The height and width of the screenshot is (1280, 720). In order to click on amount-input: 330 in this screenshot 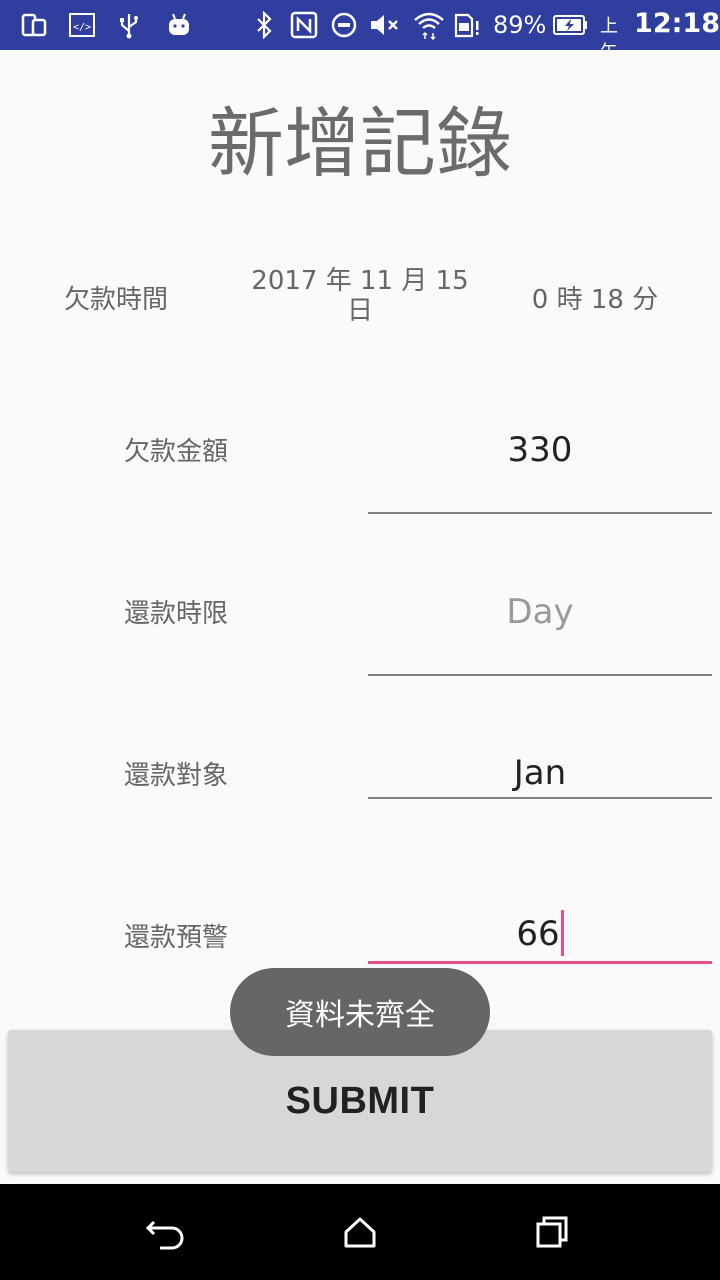, I will do `click(540, 450)`.